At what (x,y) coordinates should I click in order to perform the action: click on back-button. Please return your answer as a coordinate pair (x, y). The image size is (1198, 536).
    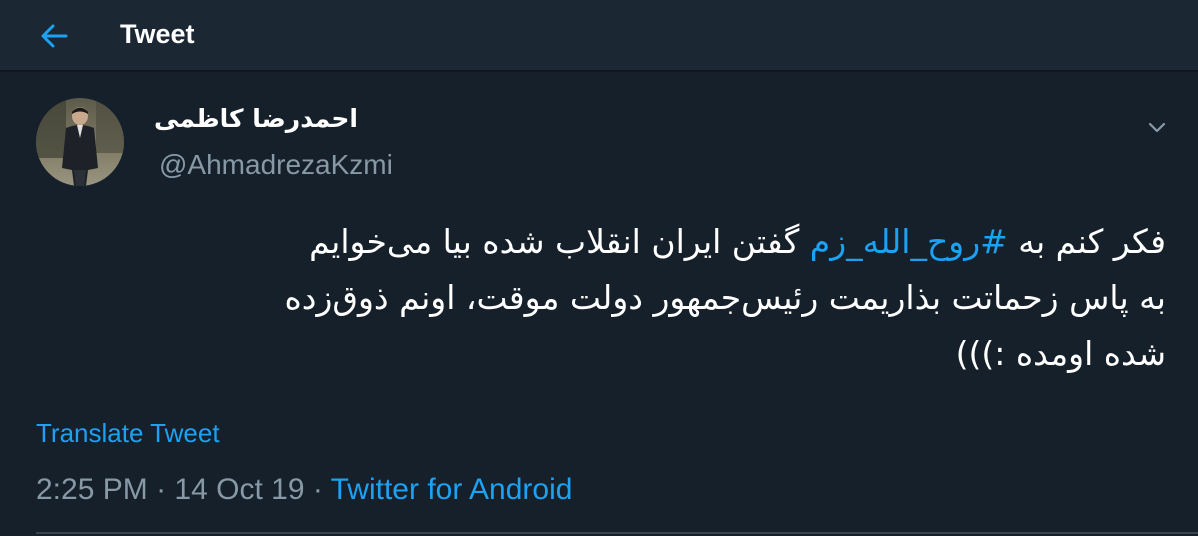
    Looking at the image, I should click on (54, 36).